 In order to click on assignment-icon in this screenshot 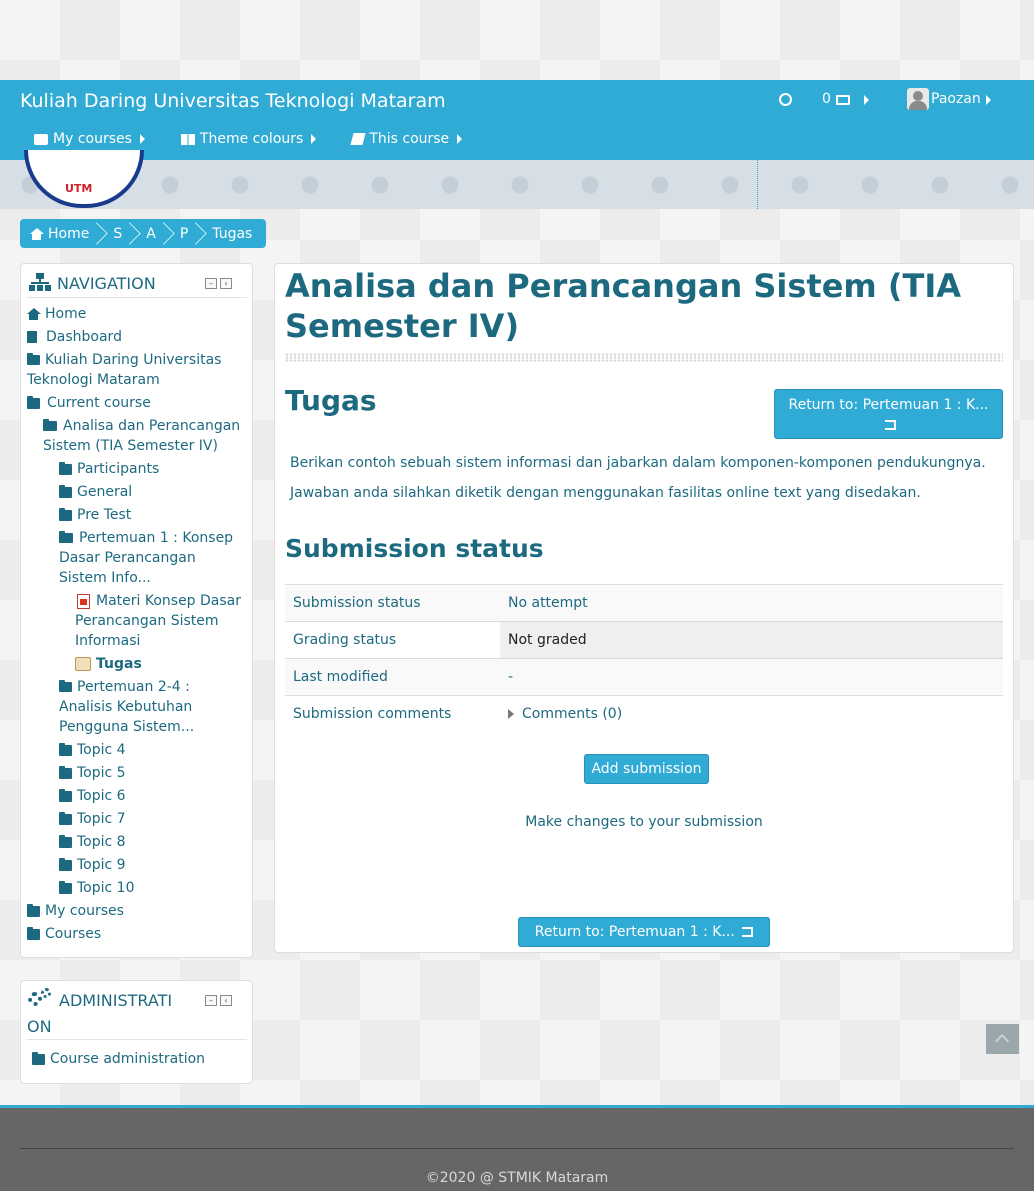, I will do `click(83, 664)`.